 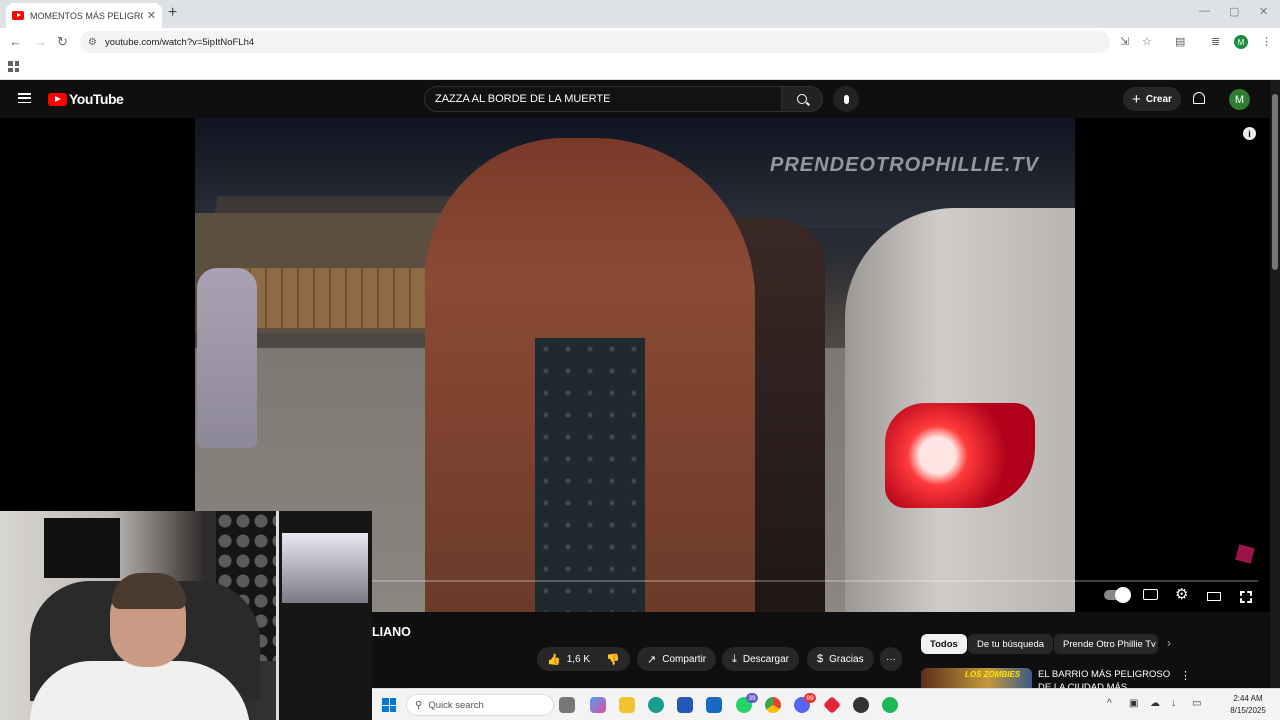 What do you see at coordinates (734, 658) in the screenshot?
I see `download-icon: ⤓` at bounding box center [734, 658].